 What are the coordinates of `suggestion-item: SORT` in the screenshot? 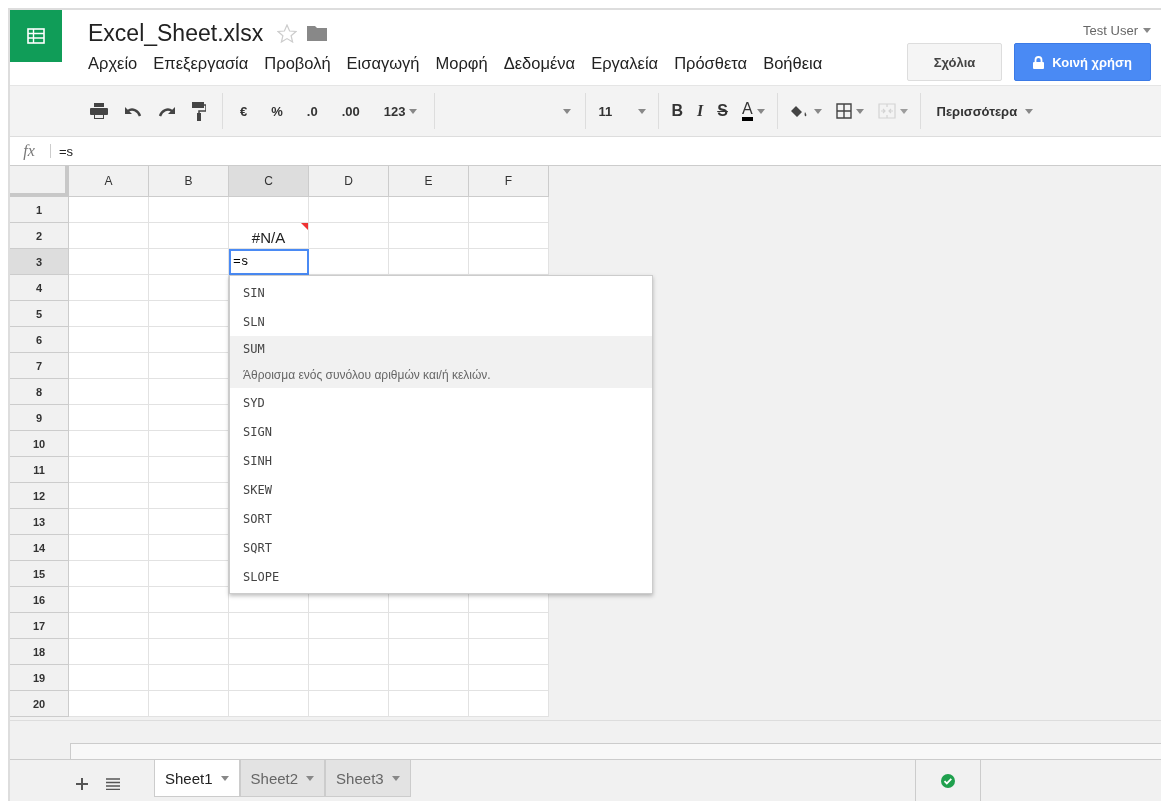 It's located at (441, 518).